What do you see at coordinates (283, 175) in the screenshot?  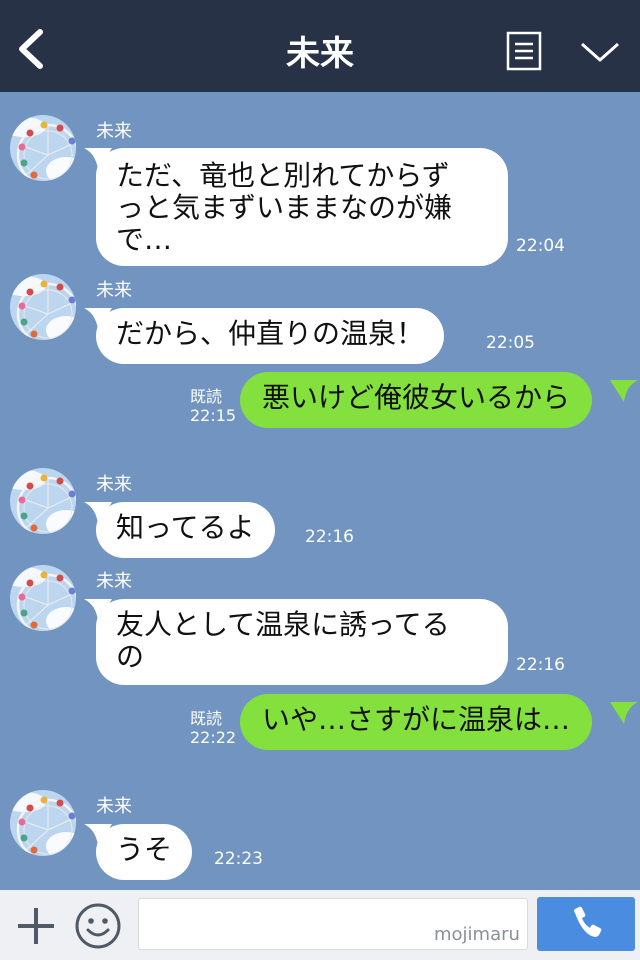 I see `message-line: ただ、竜也と別れてからず` at bounding box center [283, 175].